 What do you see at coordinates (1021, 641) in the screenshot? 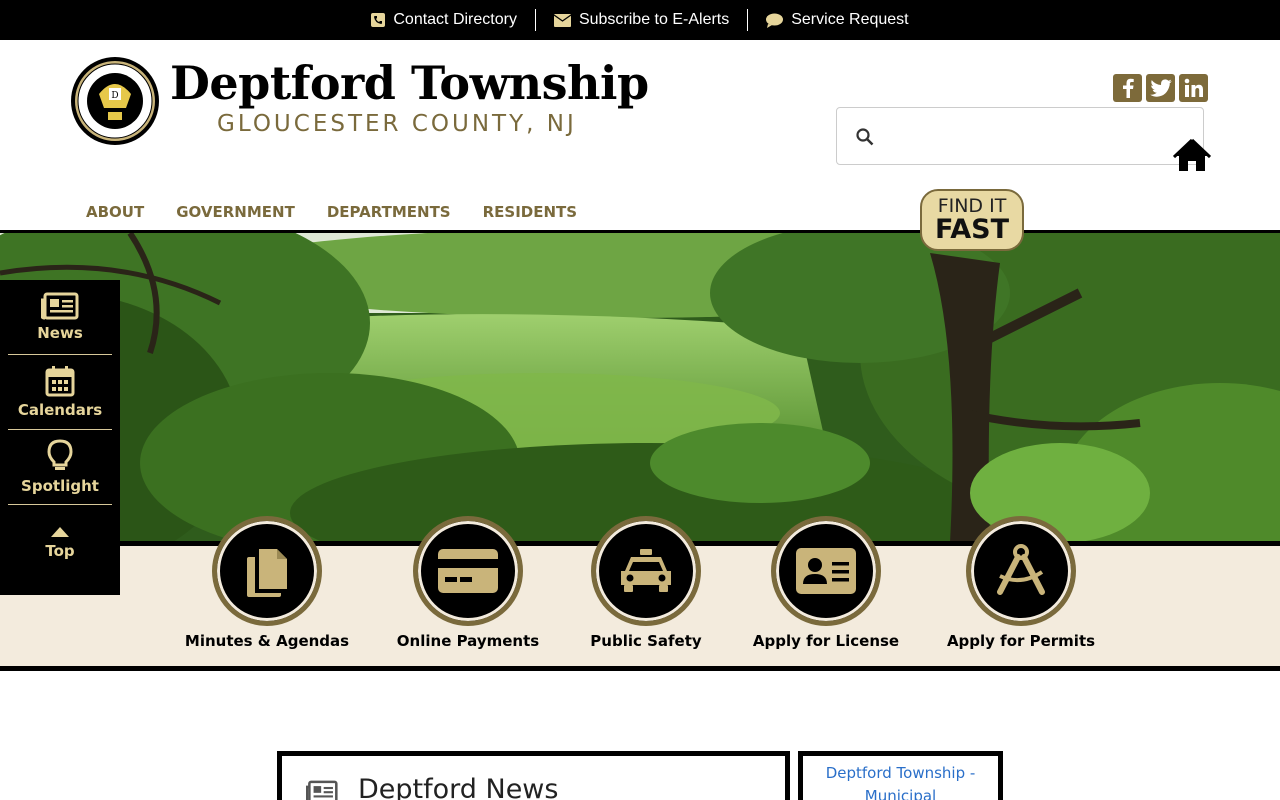
I see `quicklink-permits-label: Apply for Permits` at bounding box center [1021, 641].